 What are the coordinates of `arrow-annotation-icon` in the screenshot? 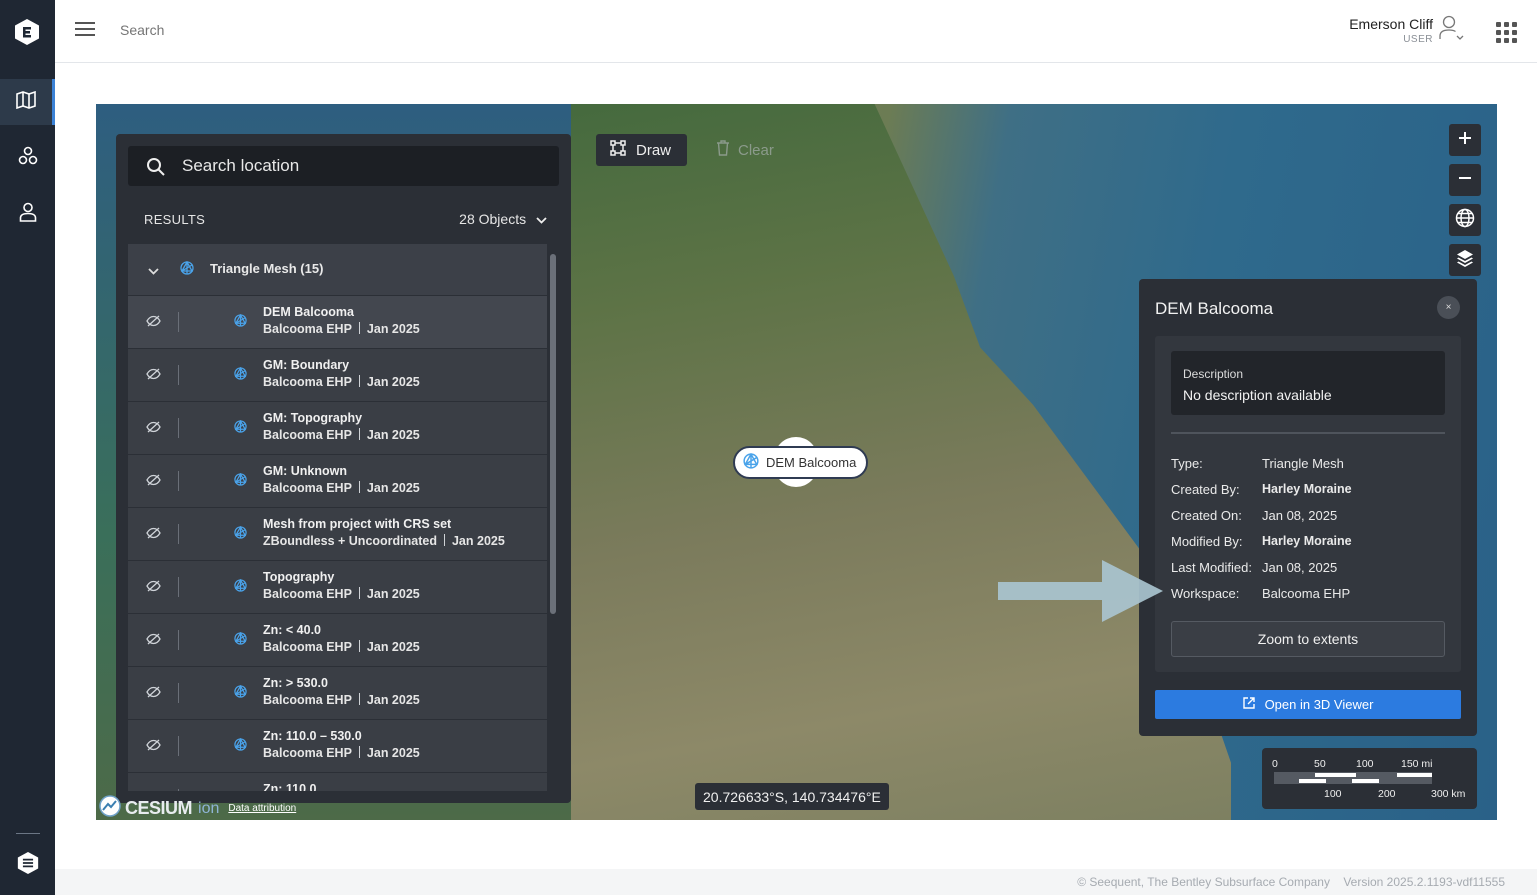 It's located at (1080, 593).